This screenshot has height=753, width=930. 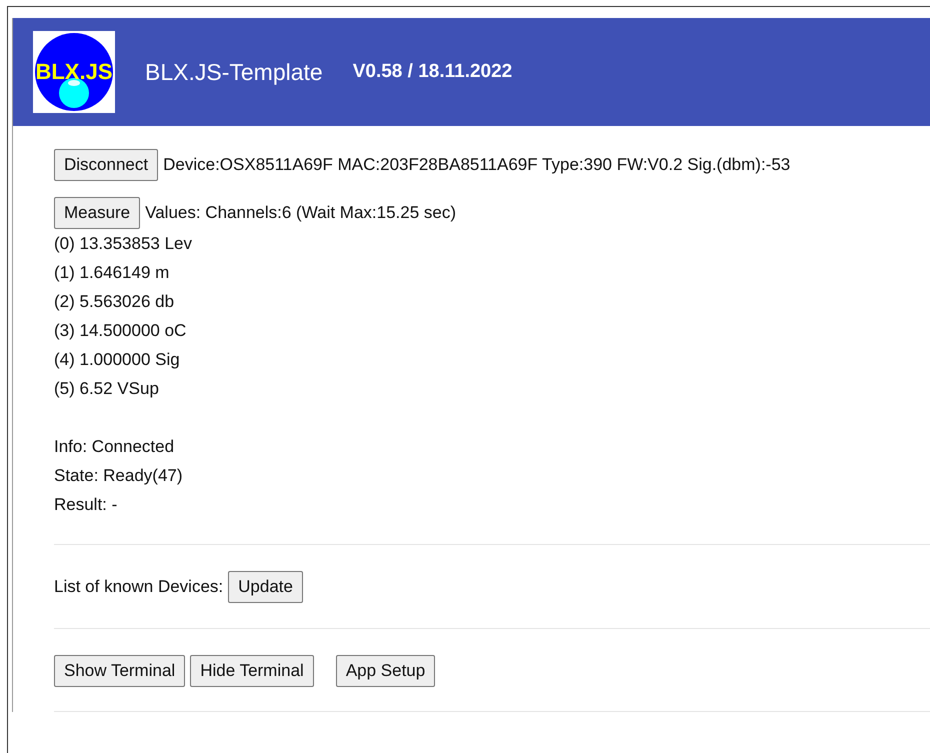 What do you see at coordinates (117, 360) in the screenshot?
I see `channel-value: (4) 1.000000 Sig` at bounding box center [117, 360].